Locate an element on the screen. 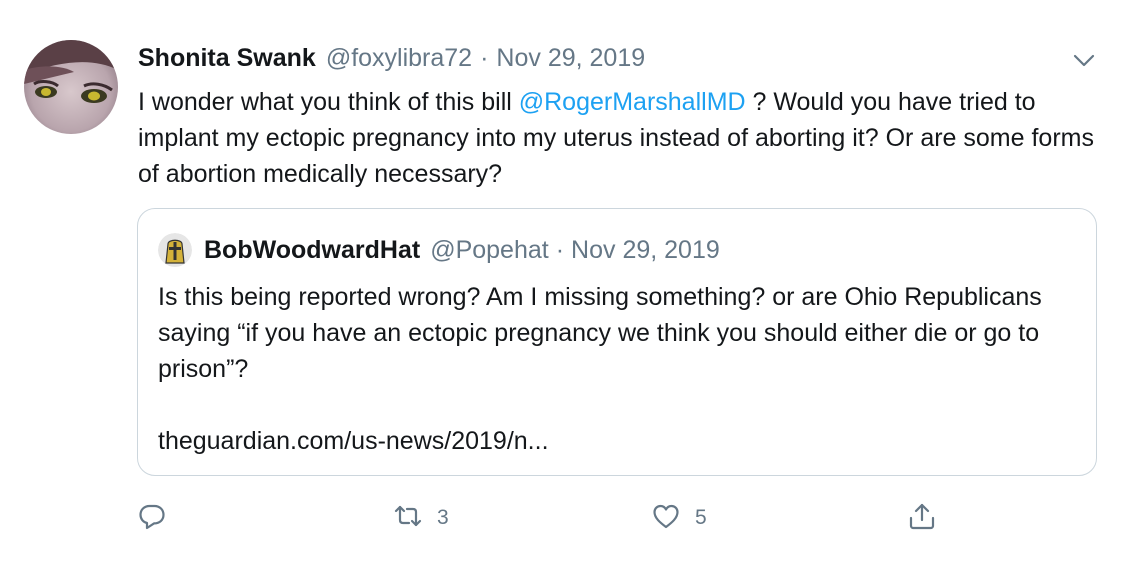 Image resolution: width=1146 pixels, height=584 pixels. heart-icon is located at coordinates (666, 518).